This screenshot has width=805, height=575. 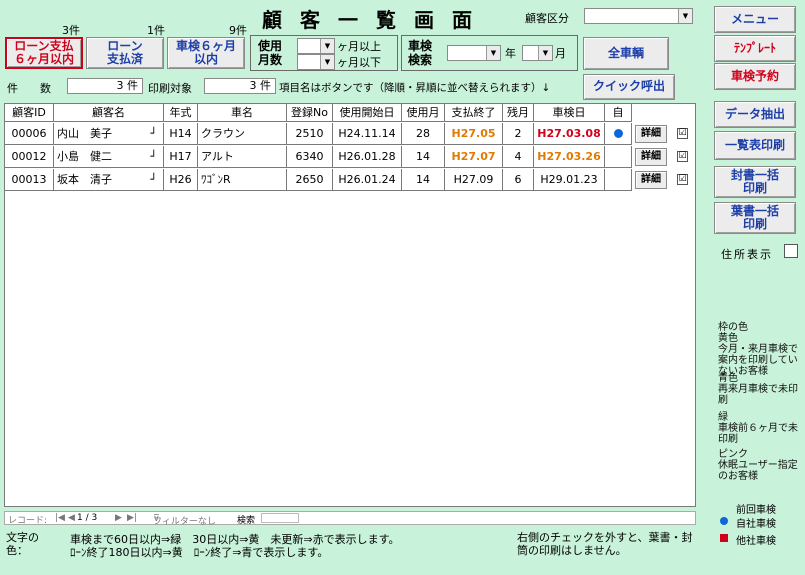 I want to click on legend-pink: ピンク 休眠ユーザー指定のお客様, so click(x=758, y=465).